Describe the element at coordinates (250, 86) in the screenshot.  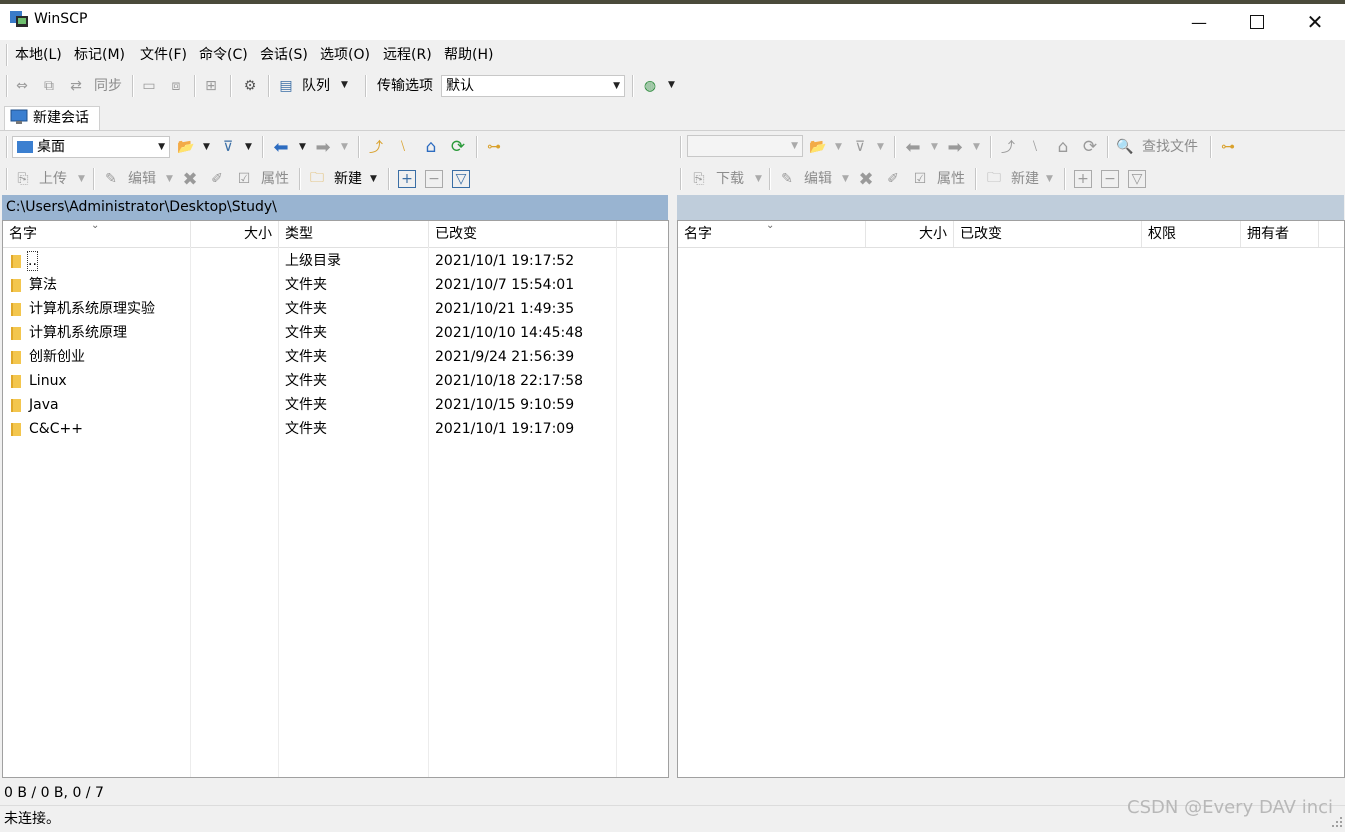
I see `gear-icon: ⚙` at that location.